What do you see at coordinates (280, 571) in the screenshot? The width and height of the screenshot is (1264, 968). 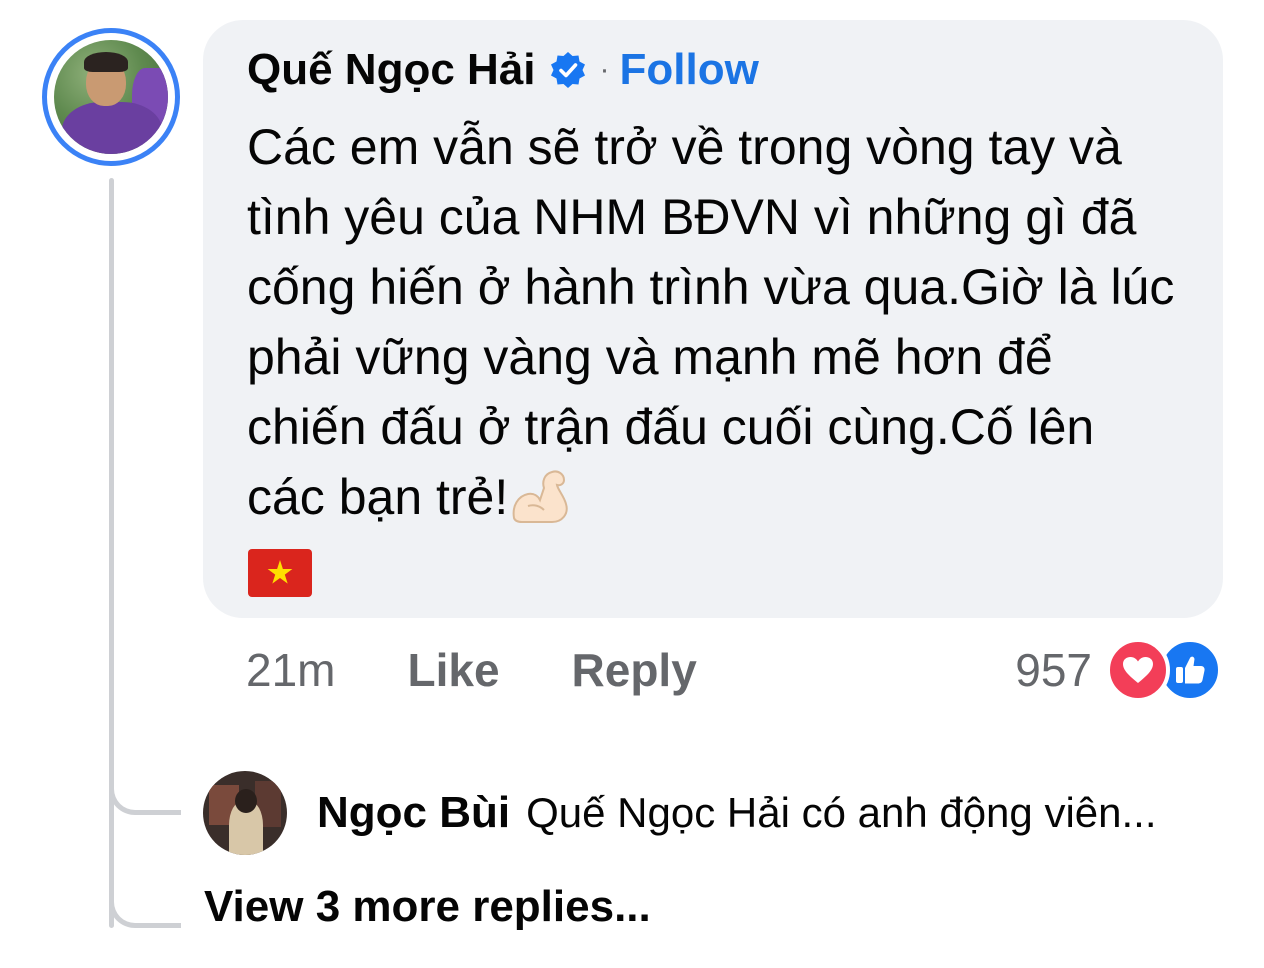 I see `vietnam-flag-icon` at bounding box center [280, 571].